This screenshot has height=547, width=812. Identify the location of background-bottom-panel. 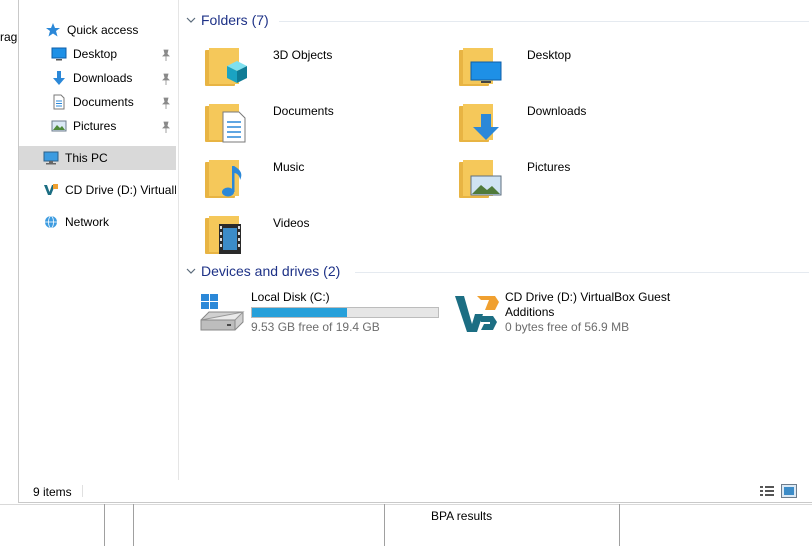
(406, 525).